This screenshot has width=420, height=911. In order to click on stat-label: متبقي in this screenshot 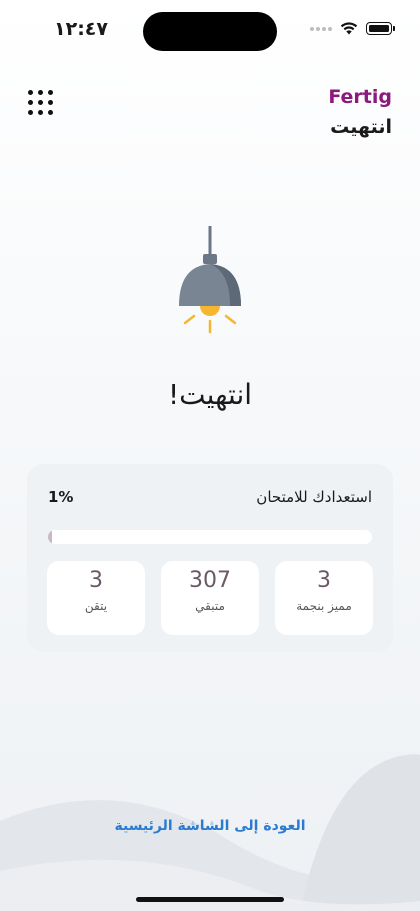, I will do `click(210, 606)`.